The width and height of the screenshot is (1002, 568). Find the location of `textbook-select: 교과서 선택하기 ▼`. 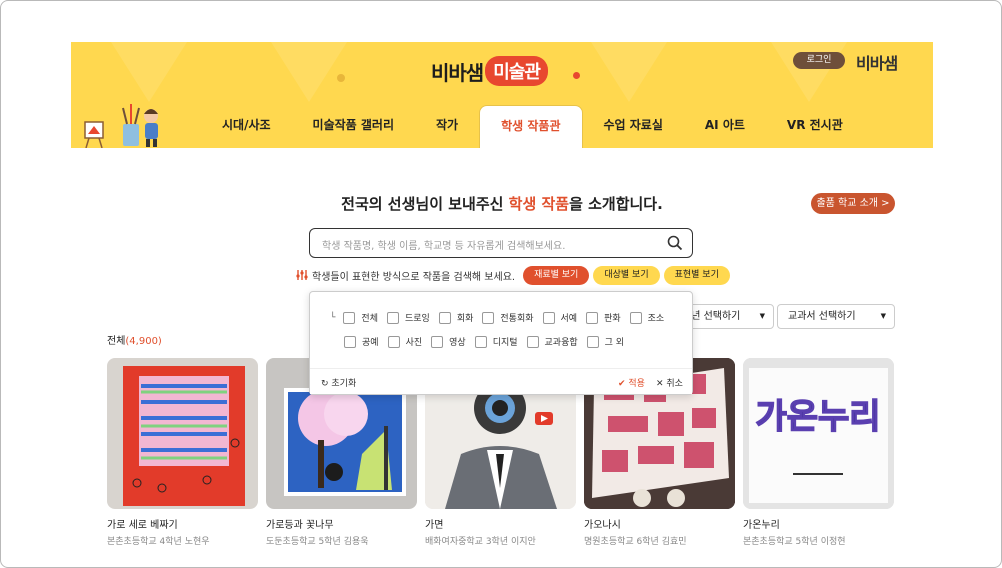

textbook-select: 교과서 선택하기 ▼ is located at coordinates (836, 316).